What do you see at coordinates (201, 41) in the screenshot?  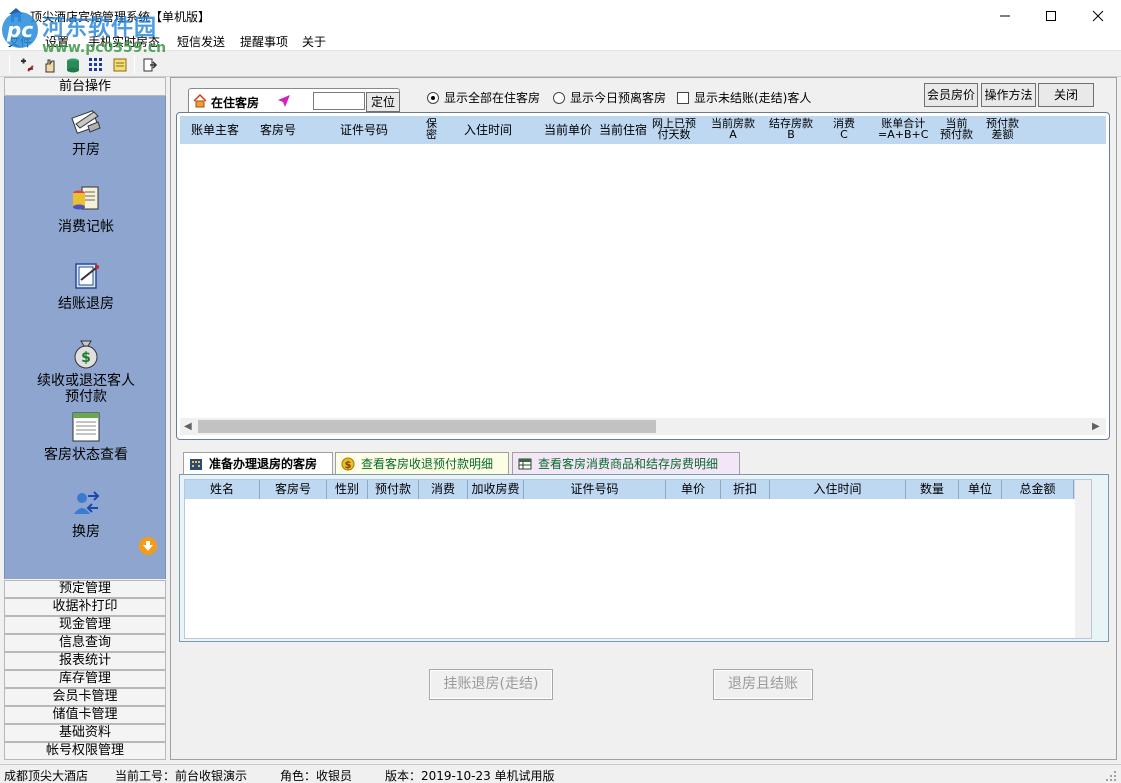 I see `menu-sms: 短信发送` at bounding box center [201, 41].